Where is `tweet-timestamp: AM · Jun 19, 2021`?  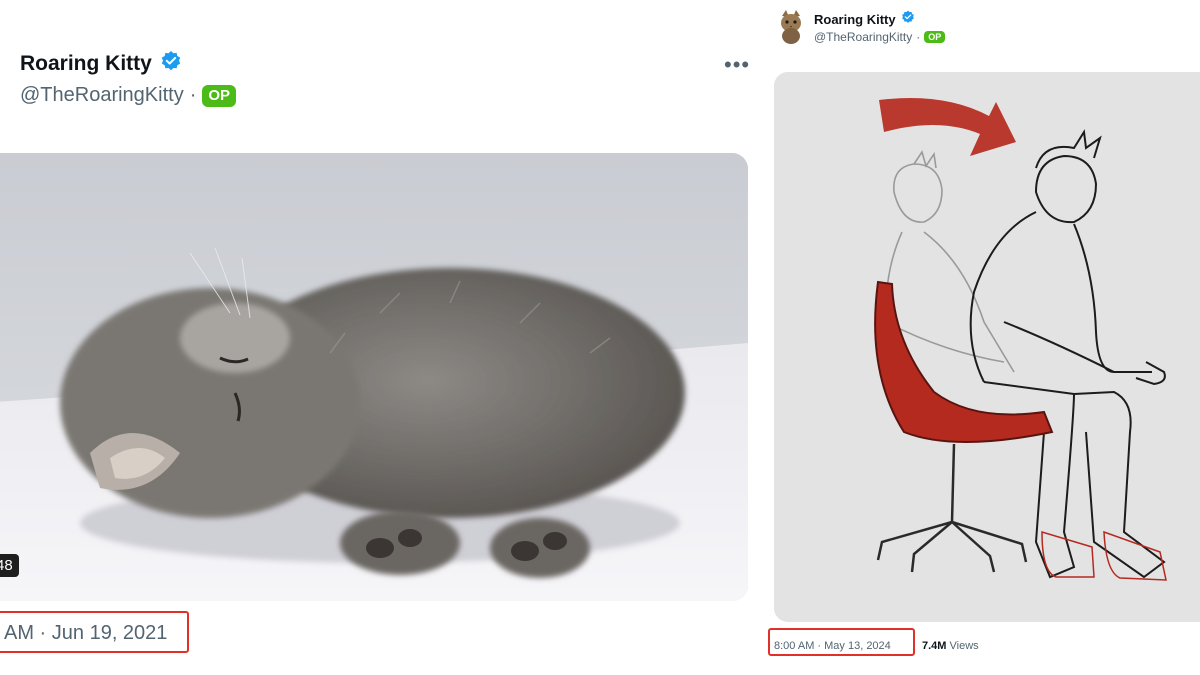 tweet-timestamp: AM · Jun 19, 2021 is located at coordinates (85, 633).